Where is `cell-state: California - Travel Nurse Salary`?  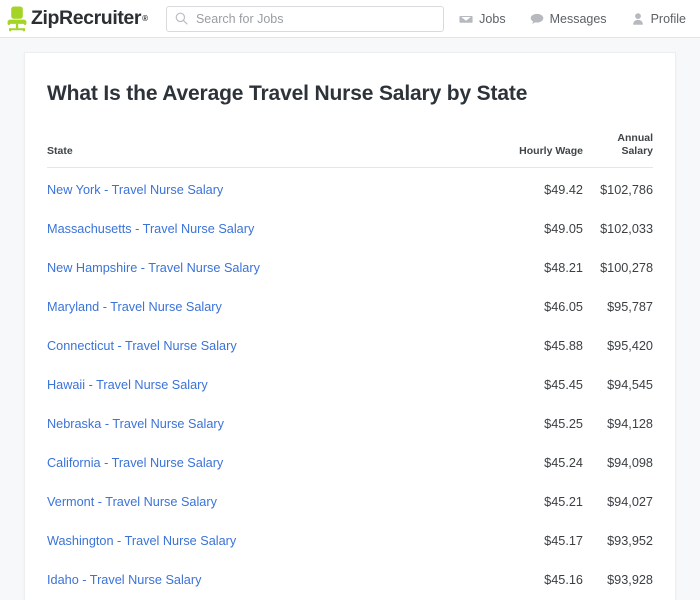
cell-state: California - Travel Nurse Salary is located at coordinates (266, 463).